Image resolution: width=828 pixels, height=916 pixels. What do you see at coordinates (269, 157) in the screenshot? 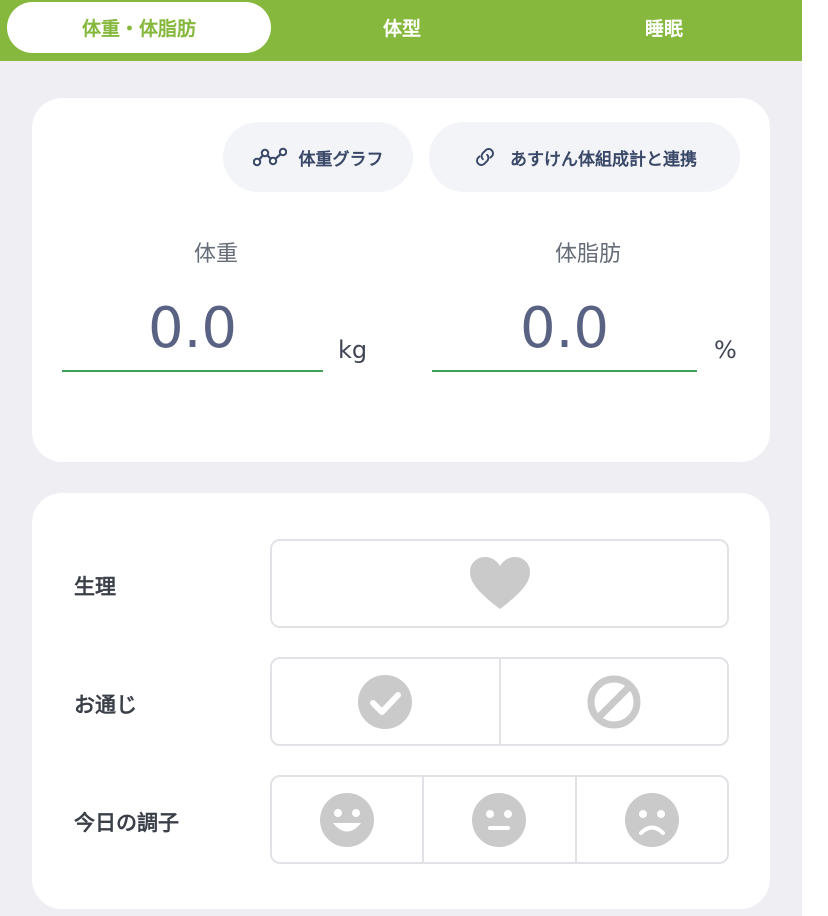
I see `graph-line-icon` at bounding box center [269, 157].